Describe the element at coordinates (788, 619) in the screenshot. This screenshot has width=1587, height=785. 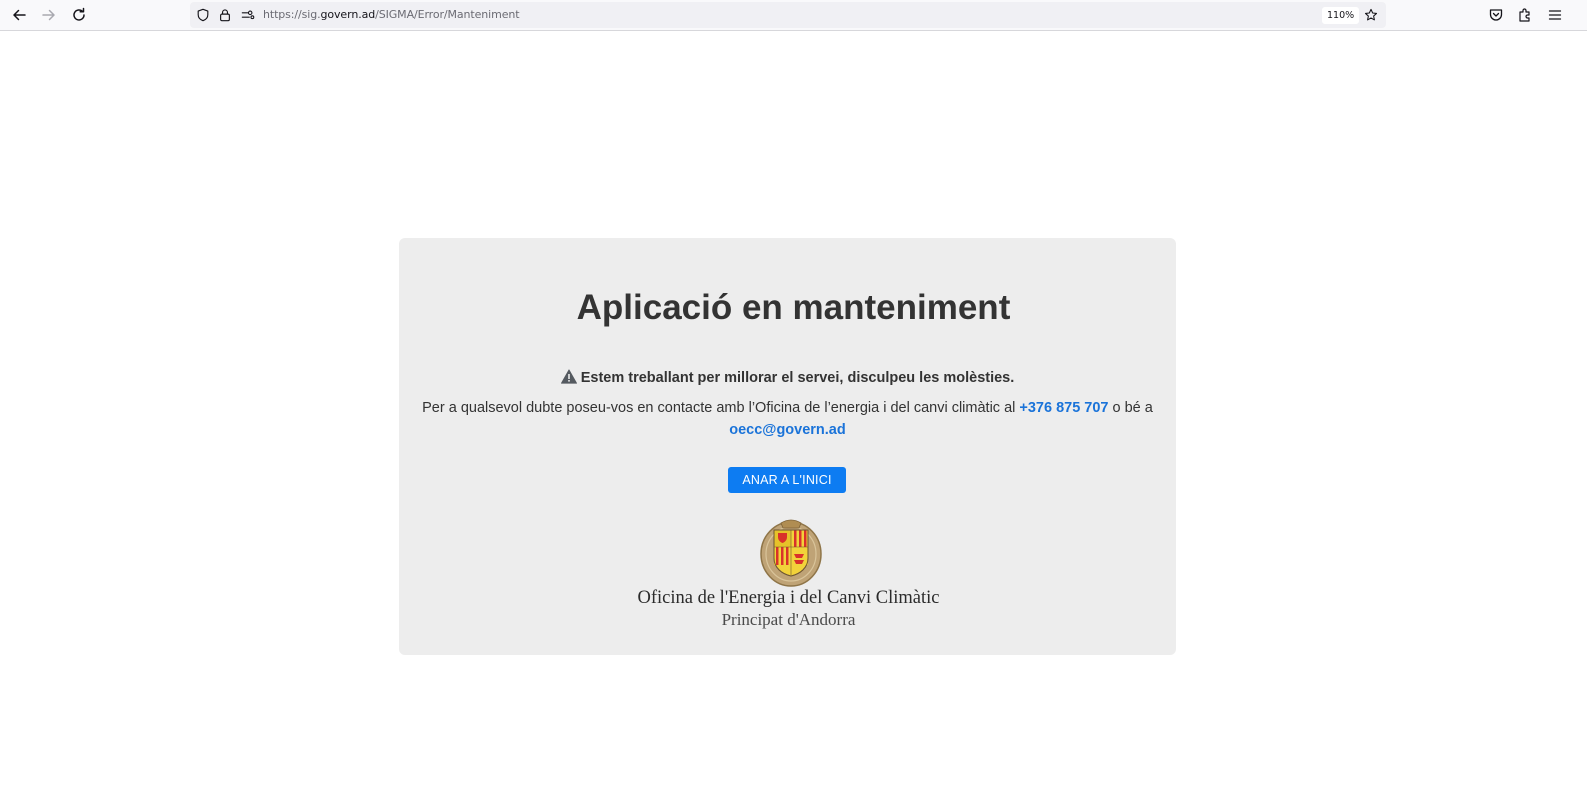
I see `organization-subtitle: Principat d'Andorra` at that location.